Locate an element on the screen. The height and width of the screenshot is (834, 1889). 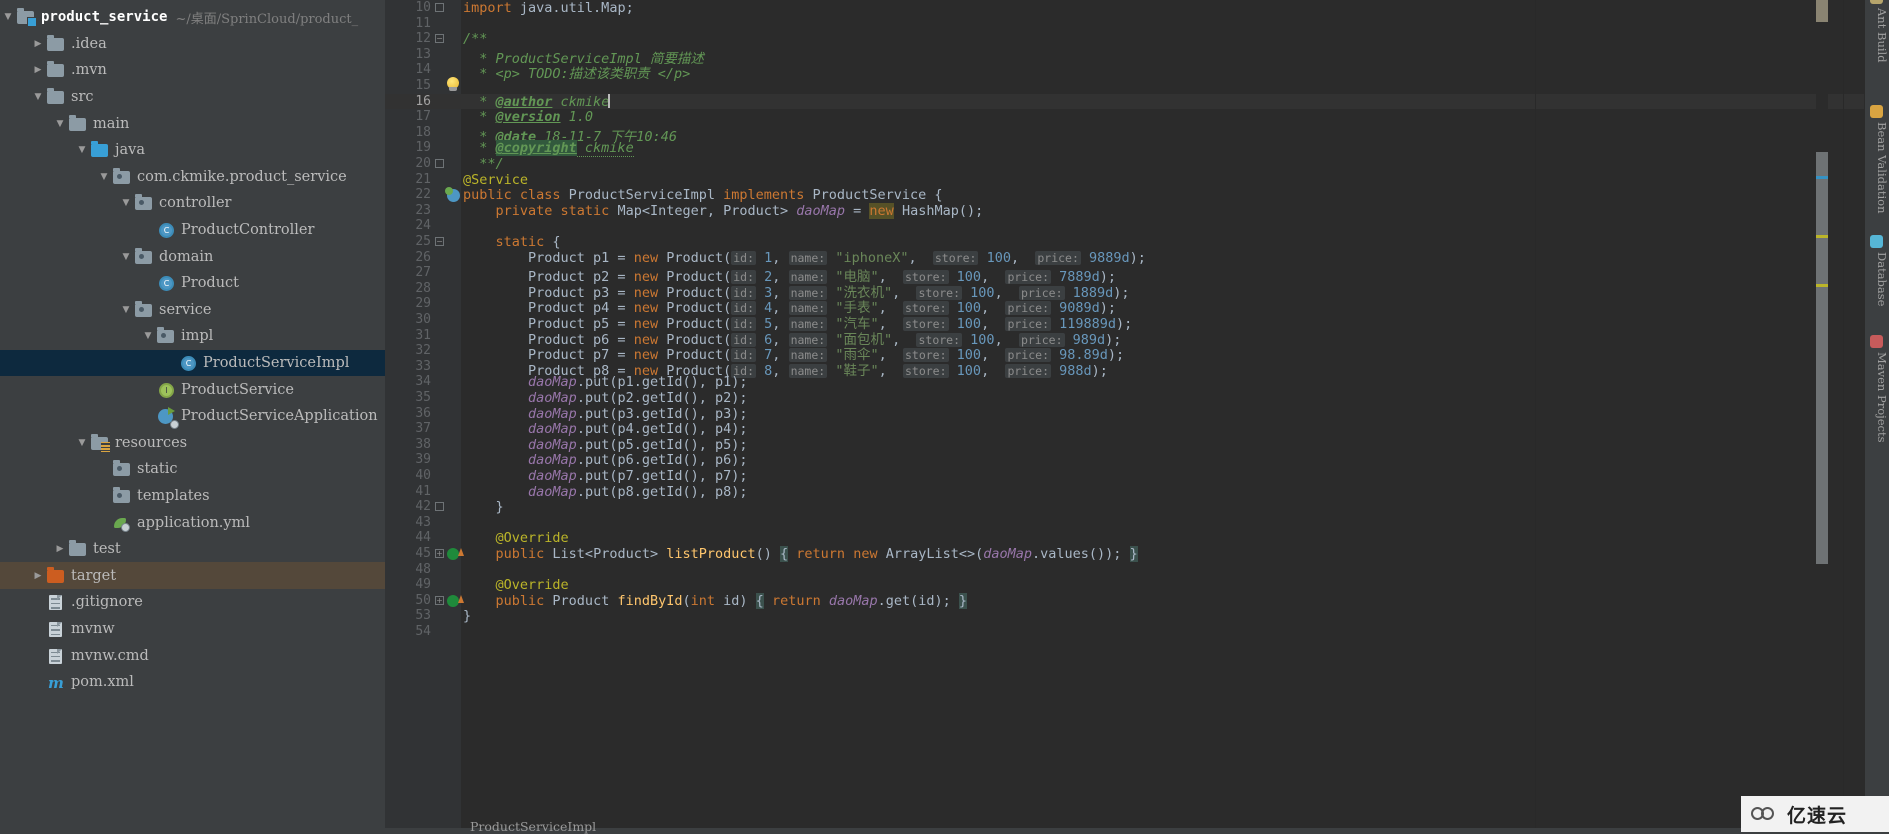
code-line-36: 36 daoMap.put(p3.getId(), p3); is located at coordinates (1124, 414).